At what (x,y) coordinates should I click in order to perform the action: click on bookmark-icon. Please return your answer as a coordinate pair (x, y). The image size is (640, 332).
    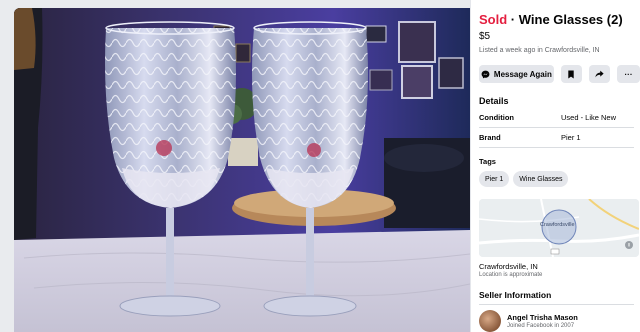
    Looking at the image, I should click on (571, 74).